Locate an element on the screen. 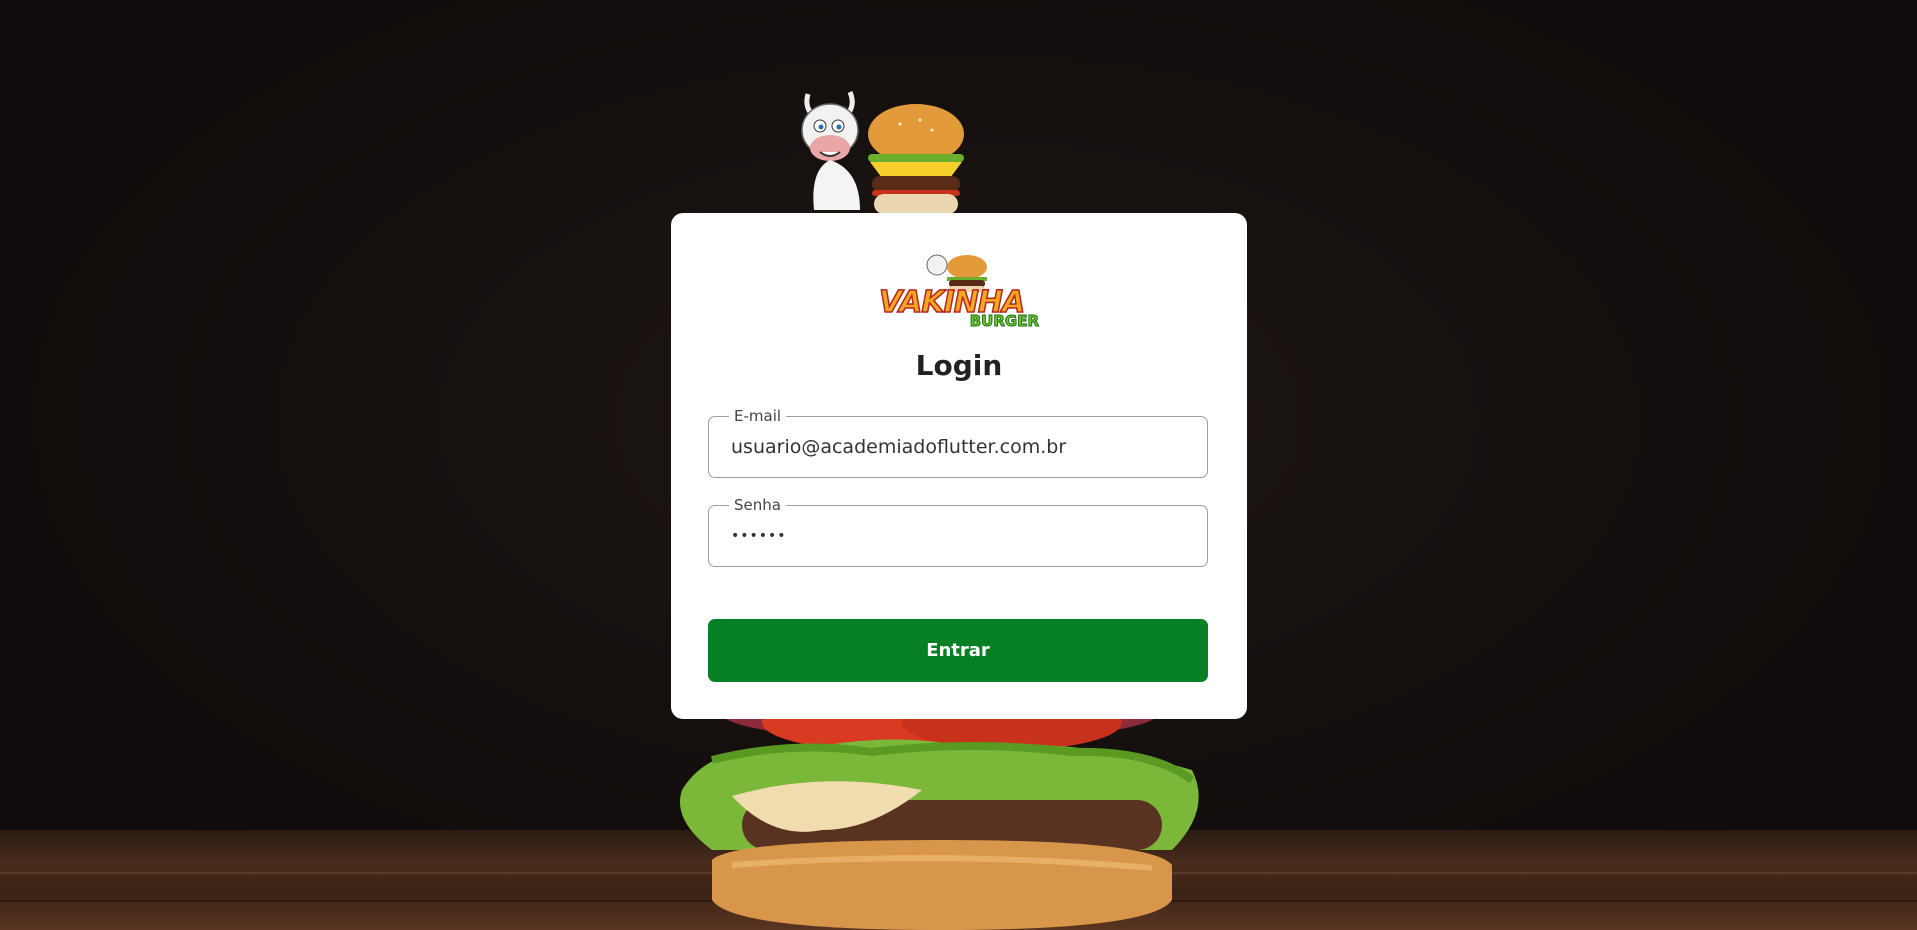 Image resolution: width=1917 pixels, height=930 pixels. page-title: Login is located at coordinates (959, 365).